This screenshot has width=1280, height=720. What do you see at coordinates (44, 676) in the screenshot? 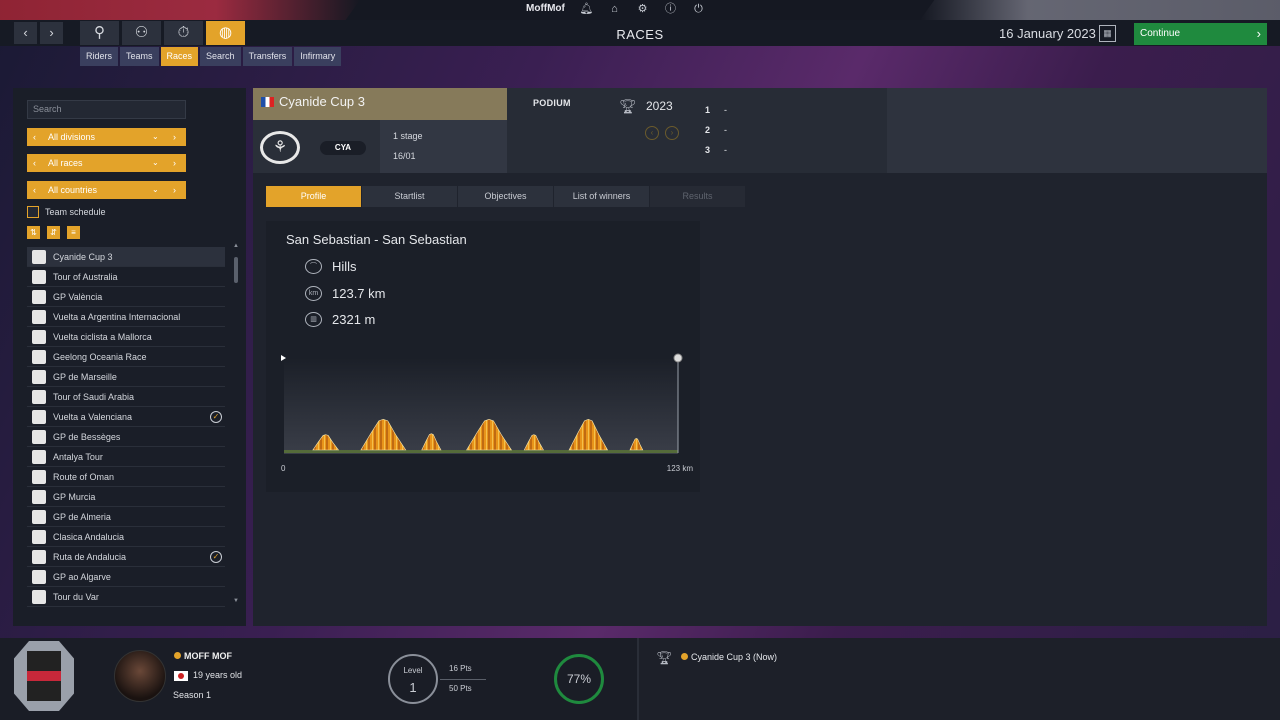
I see `team-jersey` at bounding box center [44, 676].